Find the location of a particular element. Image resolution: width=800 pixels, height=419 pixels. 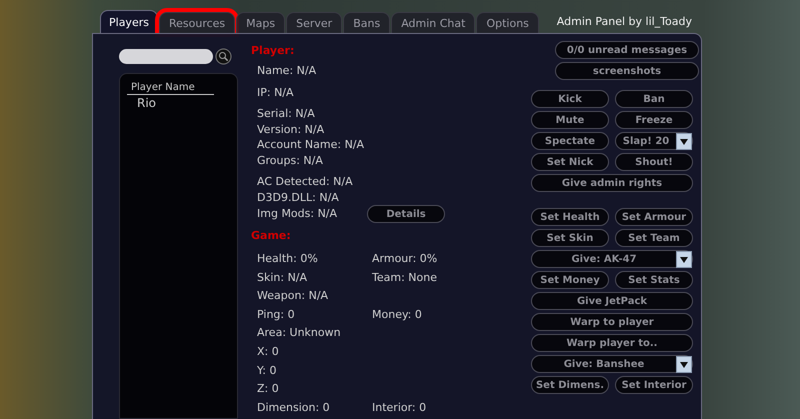

info-text: X: 0 is located at coordinates (268, 352).